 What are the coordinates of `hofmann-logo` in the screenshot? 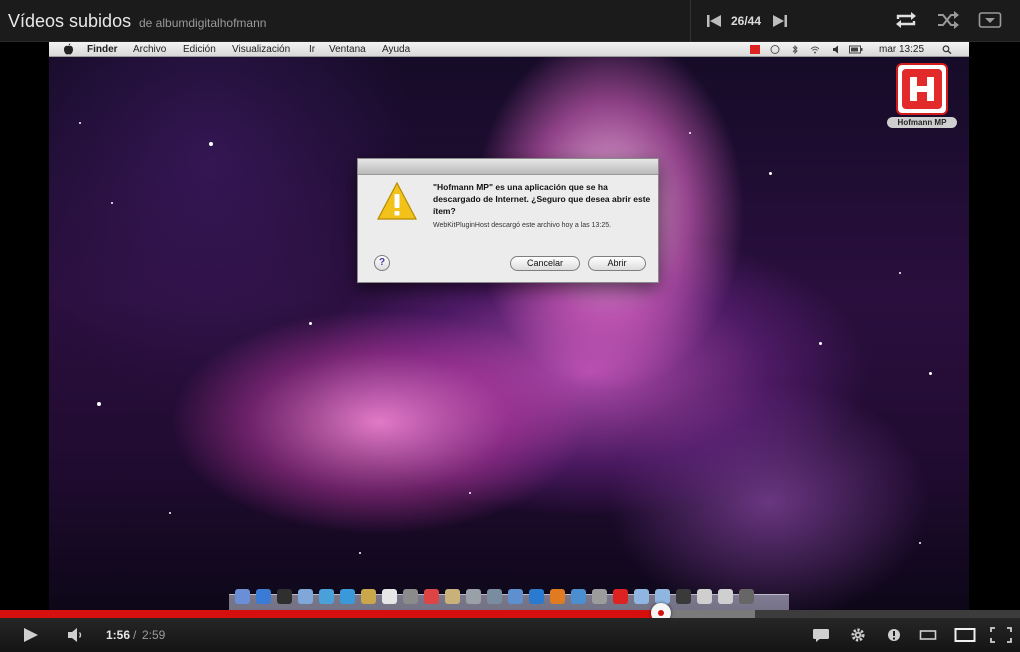 It's located at (922, 89).